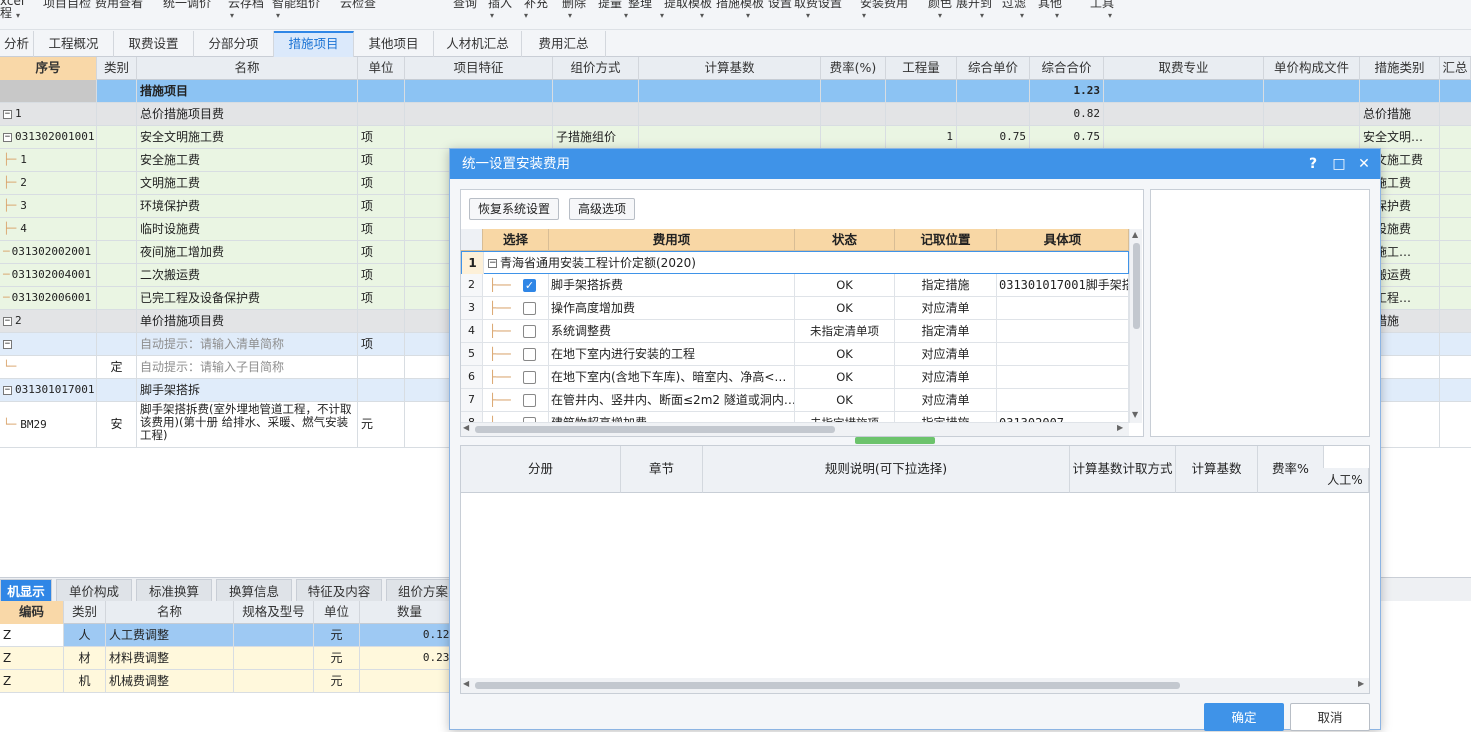 The width and height of the screenshot is (1471, 732). Describe the element at coordinates (154, 44) in the screenshot. I see `tab-2: 取费设置` at that location.